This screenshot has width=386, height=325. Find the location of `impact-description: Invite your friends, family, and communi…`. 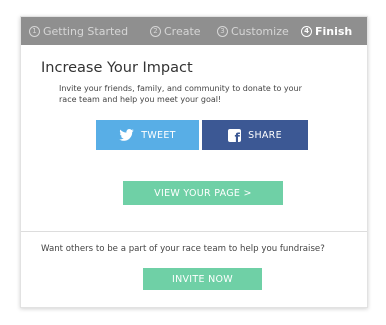

impact-description: Invite your friends, family, and communi… is located at coordinates (180, 94).